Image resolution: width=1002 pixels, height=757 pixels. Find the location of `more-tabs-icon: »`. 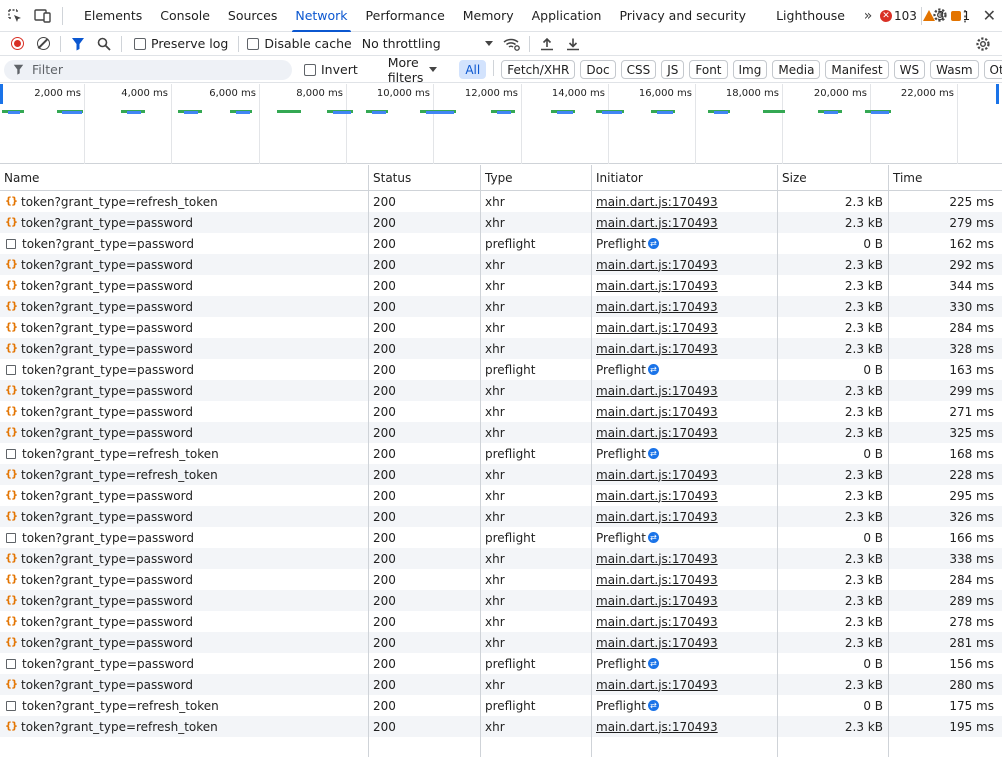

more-tabs-icon: » is located at coordinates (868, 16).